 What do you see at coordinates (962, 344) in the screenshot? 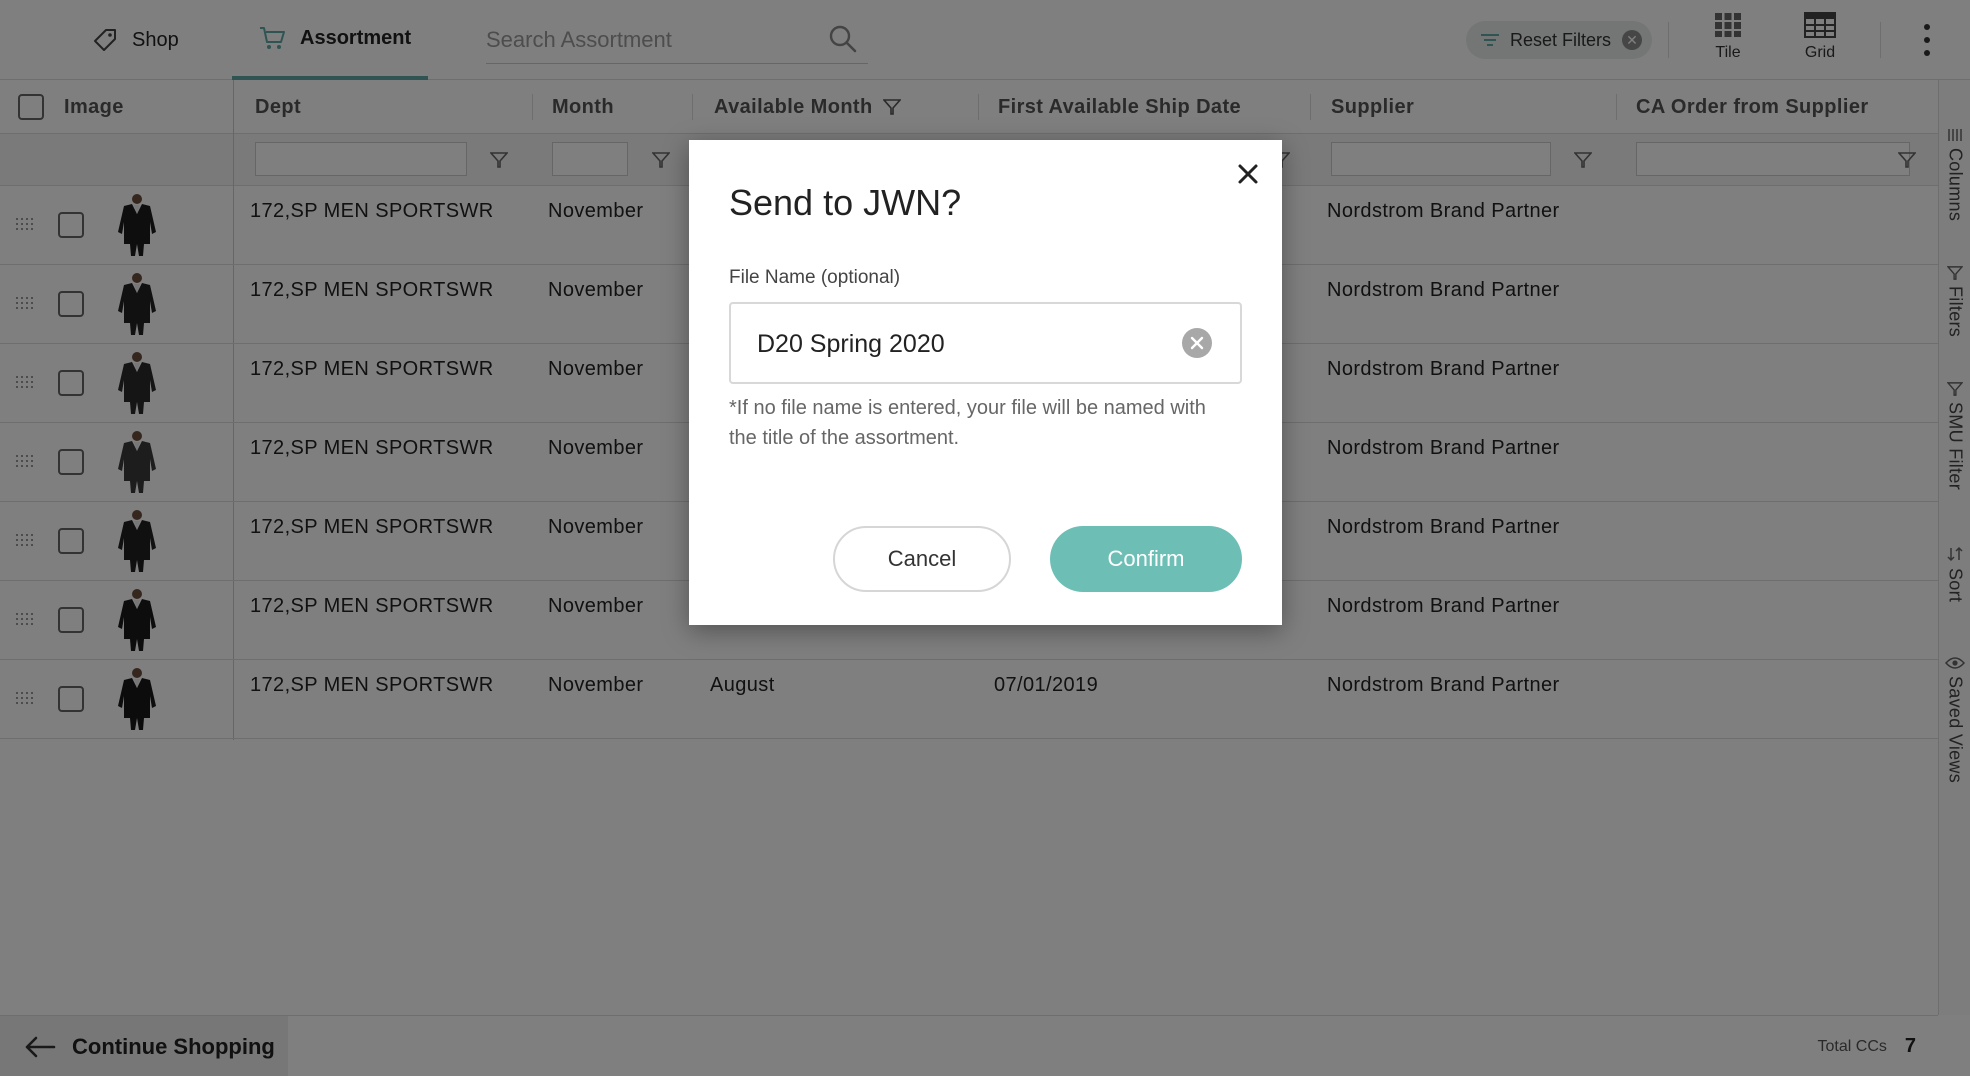
I see `file-name-input` at bounding box center [962, 344].